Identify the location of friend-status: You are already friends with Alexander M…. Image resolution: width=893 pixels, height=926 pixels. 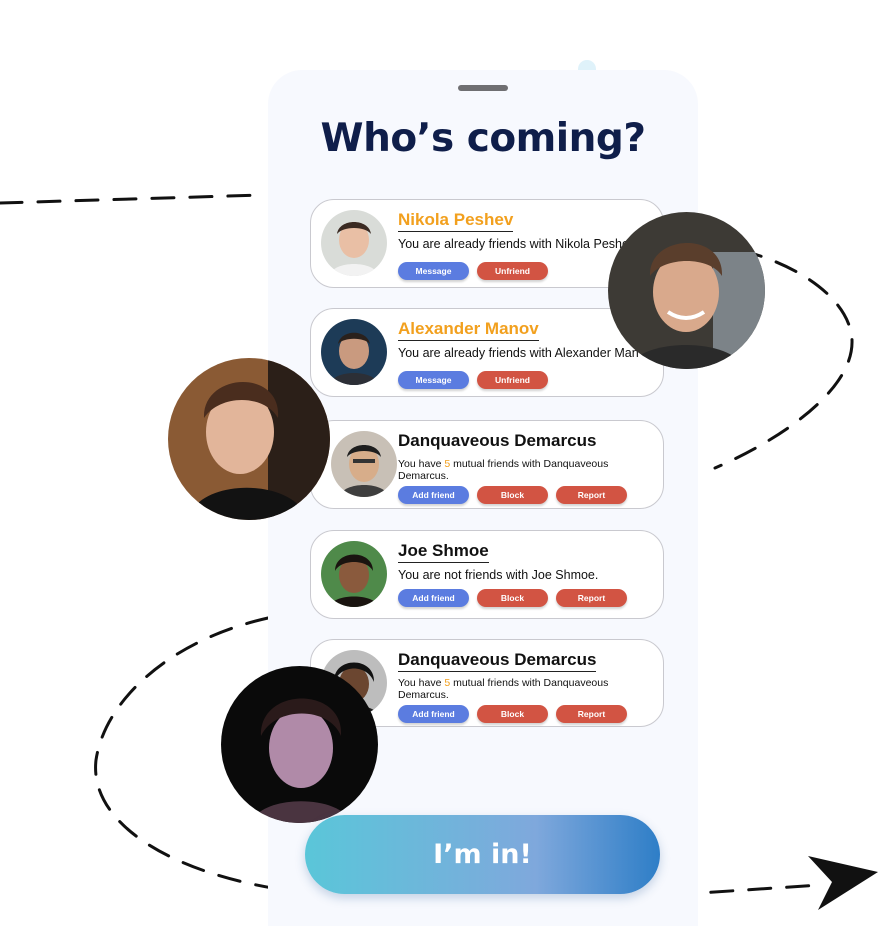
(518, 353).